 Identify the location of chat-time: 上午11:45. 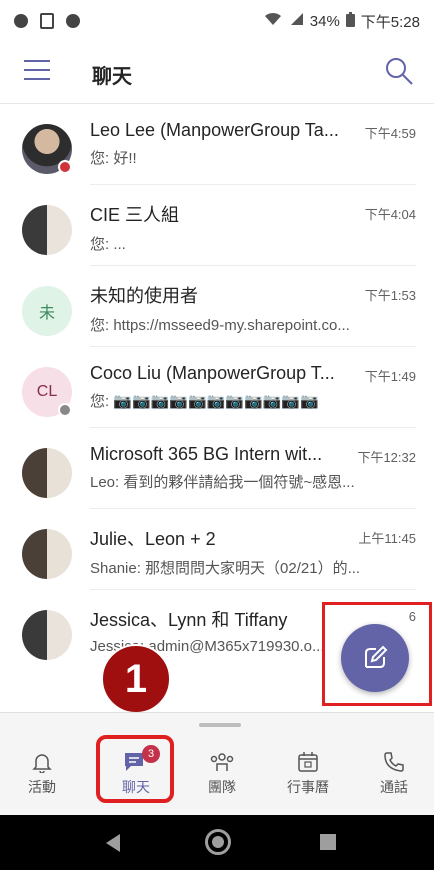
(387, 538).